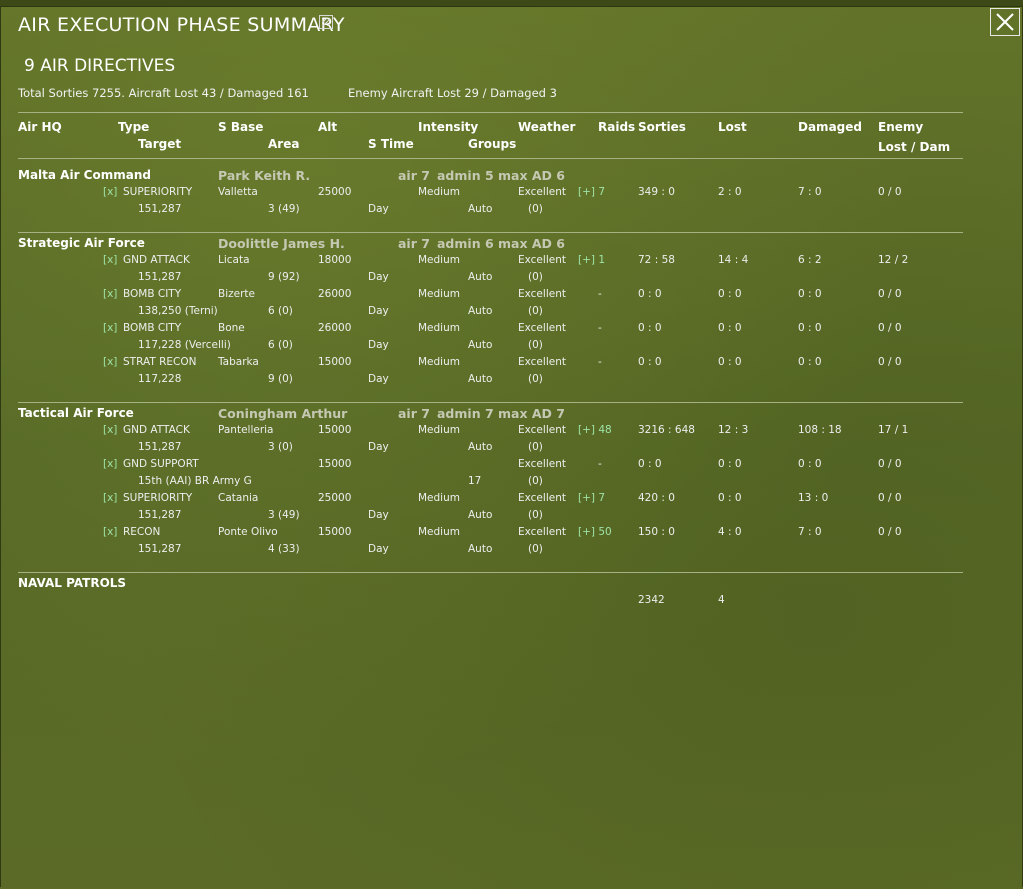  Describe the element at coordinates (492, 144) in the screenshot. I see `col-groups: Groups` at that location.